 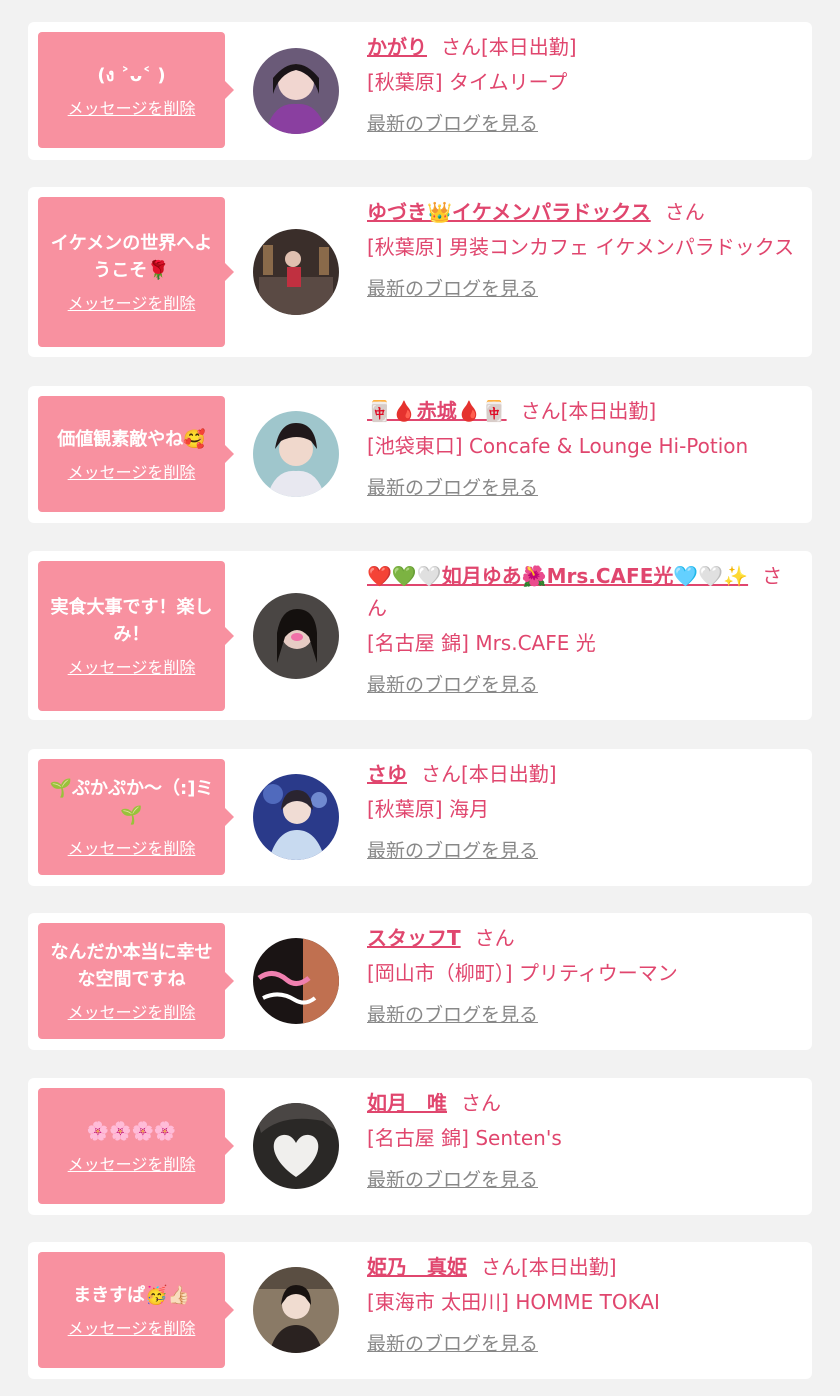 I want to click on cast-name-link: 如月 唯, so click(x=407, y=1103).